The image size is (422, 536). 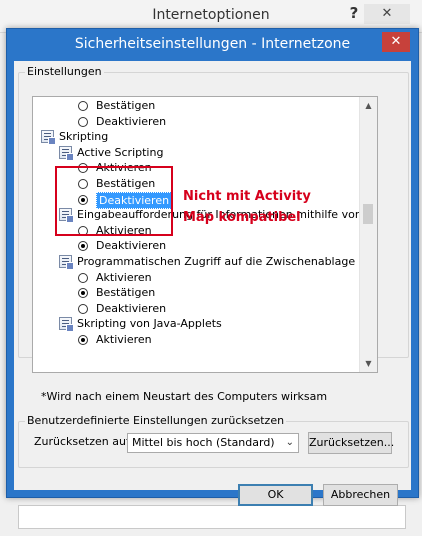 What do you see at coordinates (203, 442) in the screenshot?
I see `reset-level-value: Mittel bis hoch (Standard)` at bounding box center [203, 442].